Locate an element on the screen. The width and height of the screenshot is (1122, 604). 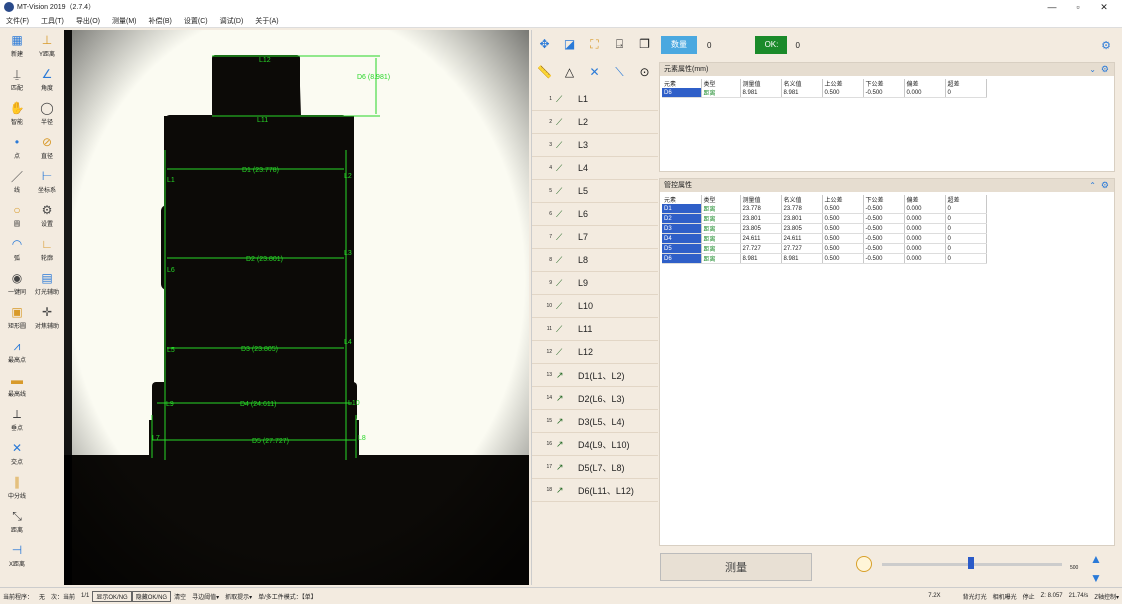
tool-diameter: ⊘ 直径 is located at coordinates (47, 149).